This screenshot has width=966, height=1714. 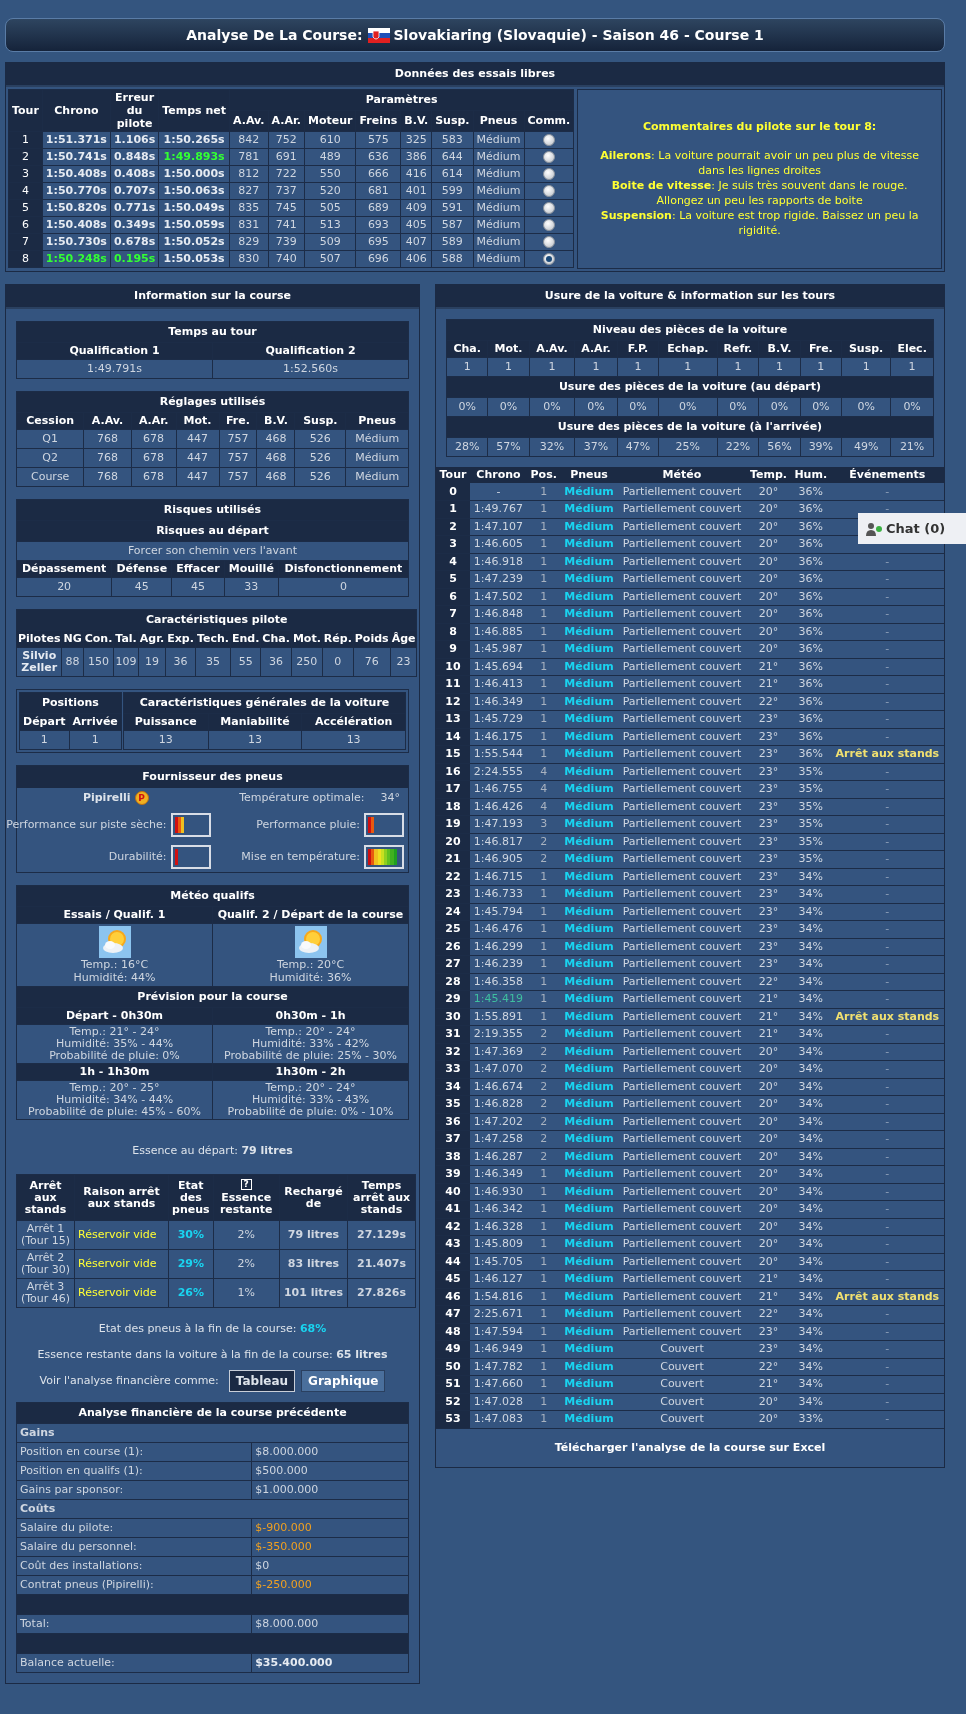 What do you see at coordinates (759, 163) in the screenshot?
I see `pilot-comment: Ailerons: La voiture pourrait avoir un peu plus de vitesse dans les lignes droites` at bounding box center [759, 163].